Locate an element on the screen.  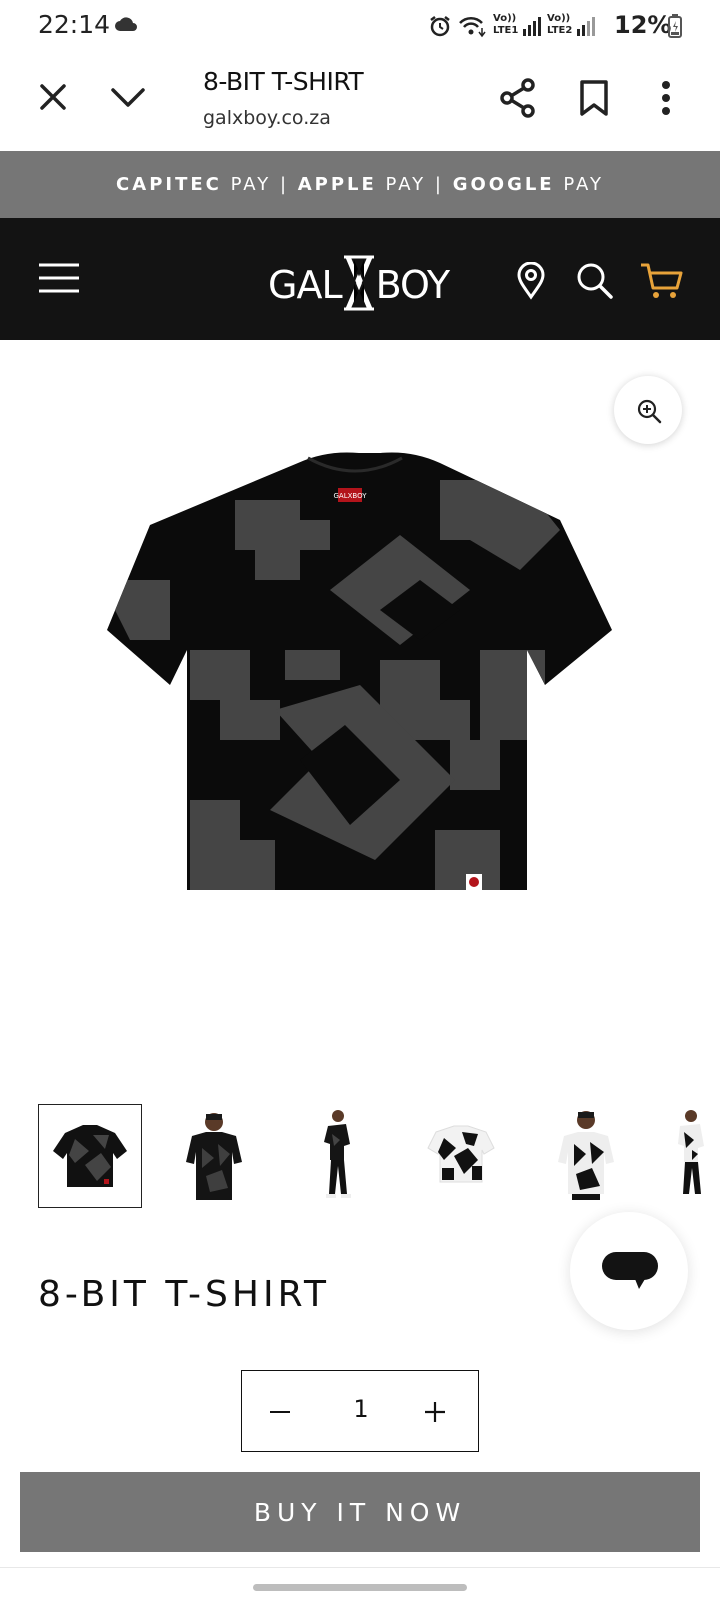
site-logo: GAL BOY is located at coordinates (359, 283).